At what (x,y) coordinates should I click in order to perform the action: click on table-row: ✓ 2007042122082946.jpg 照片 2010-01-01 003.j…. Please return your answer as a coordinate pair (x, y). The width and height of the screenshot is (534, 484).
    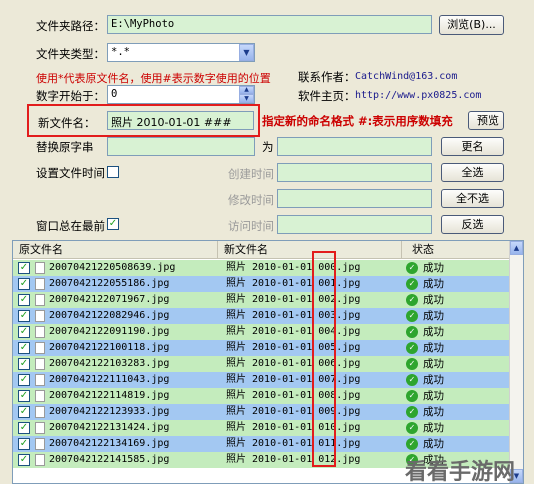
    Looking at the image, I should click on (268, 316).